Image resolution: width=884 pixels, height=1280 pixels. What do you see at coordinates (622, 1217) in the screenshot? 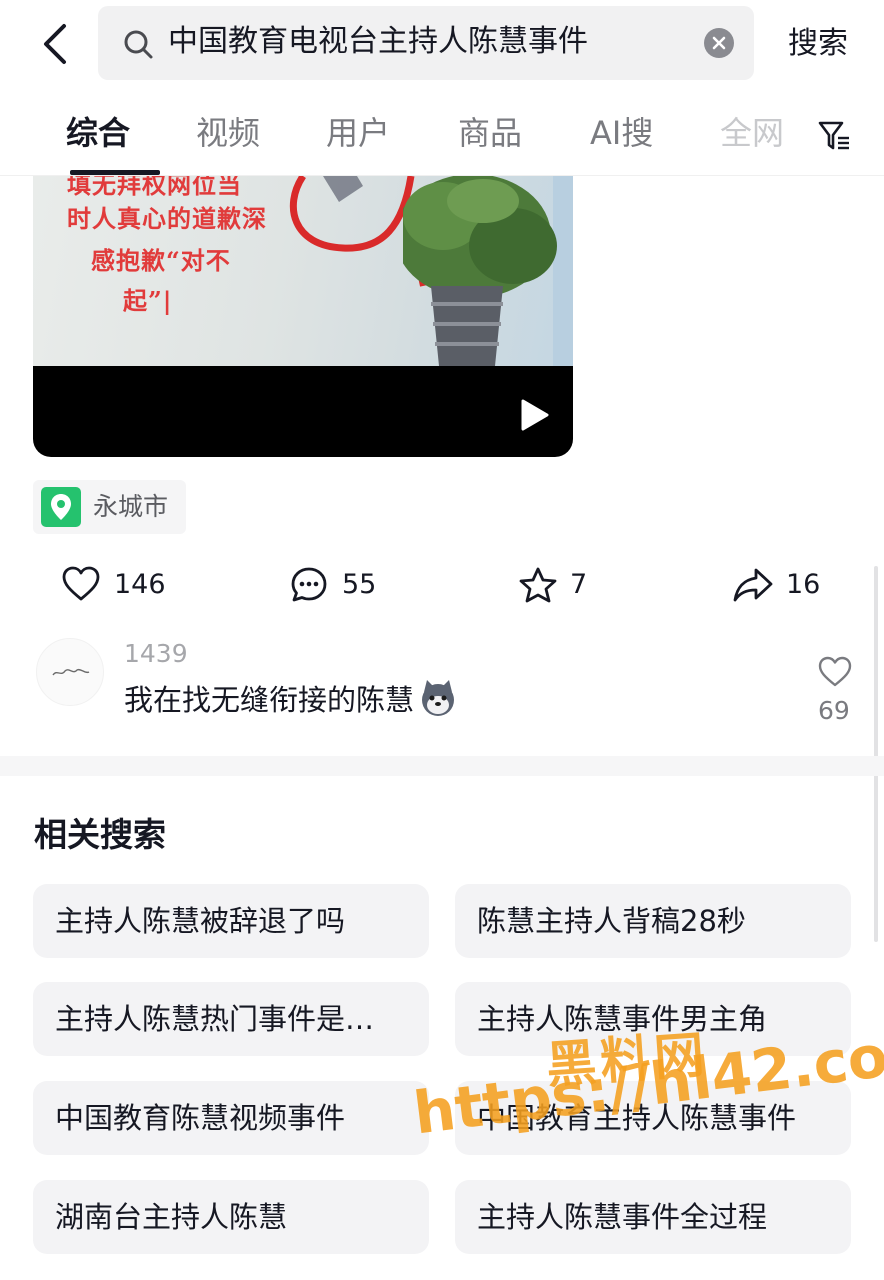
I see `related-search-label: 主持人陈慧事件全过程` at bounding box center [622, 1217].